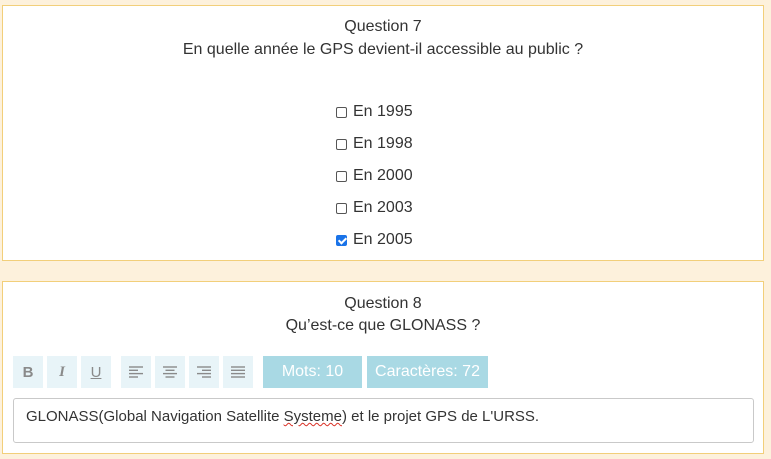 The width and height of the screenshot is (771, 459). I want to click on align-right-button, so click(204, 372).